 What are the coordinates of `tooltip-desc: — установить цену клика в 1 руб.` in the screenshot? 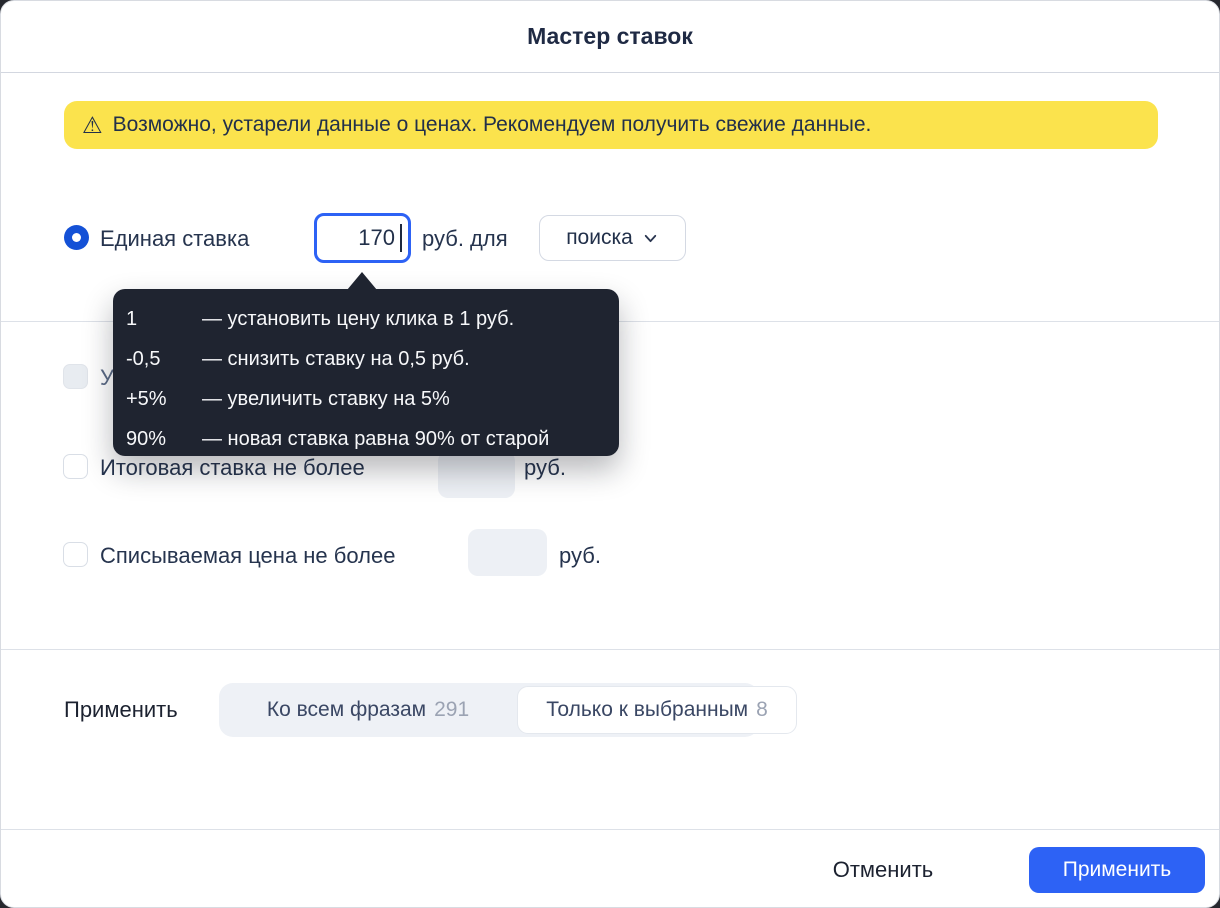 It's located at (358, 318).